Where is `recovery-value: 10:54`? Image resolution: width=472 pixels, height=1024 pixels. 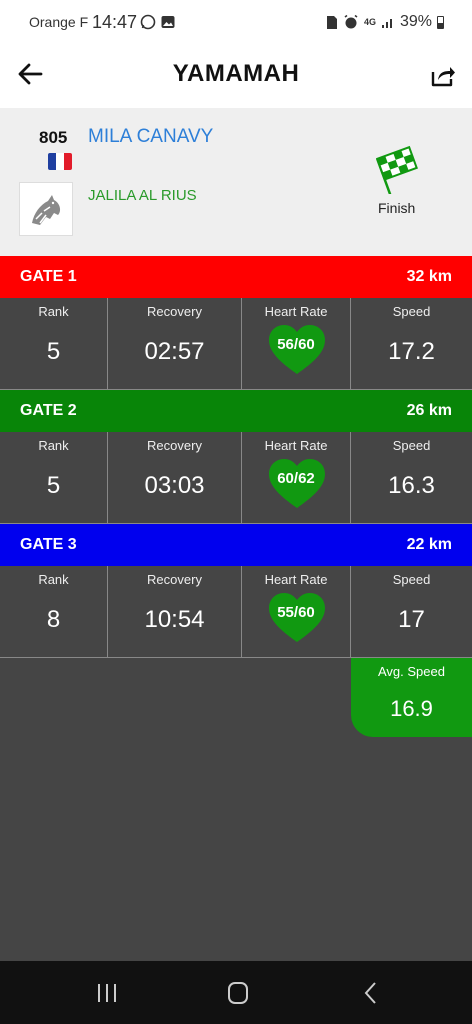
recovery-value: 10:54 is located at coordinates (174, 619).